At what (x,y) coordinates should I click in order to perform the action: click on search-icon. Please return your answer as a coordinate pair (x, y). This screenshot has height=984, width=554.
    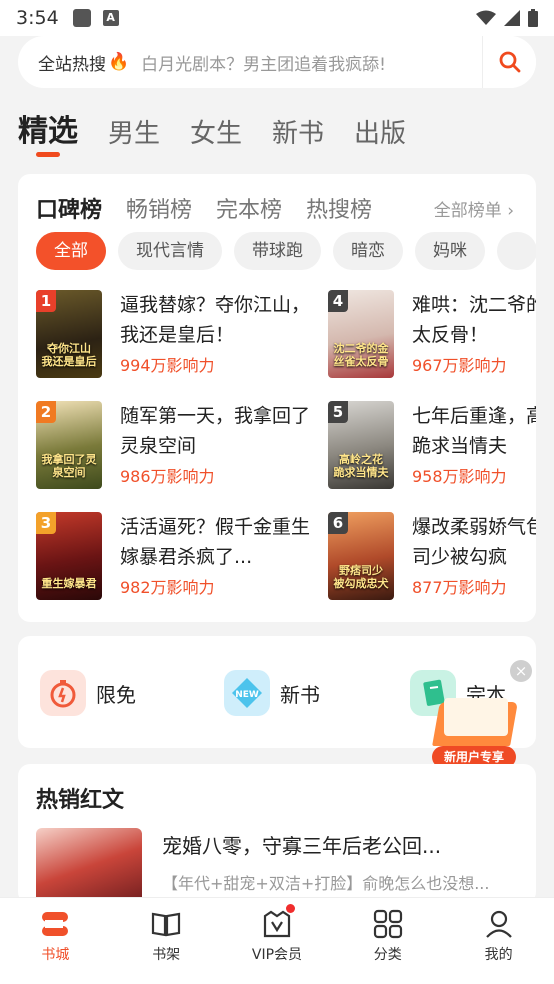
    Looking at the image, I should click on (509, 62).